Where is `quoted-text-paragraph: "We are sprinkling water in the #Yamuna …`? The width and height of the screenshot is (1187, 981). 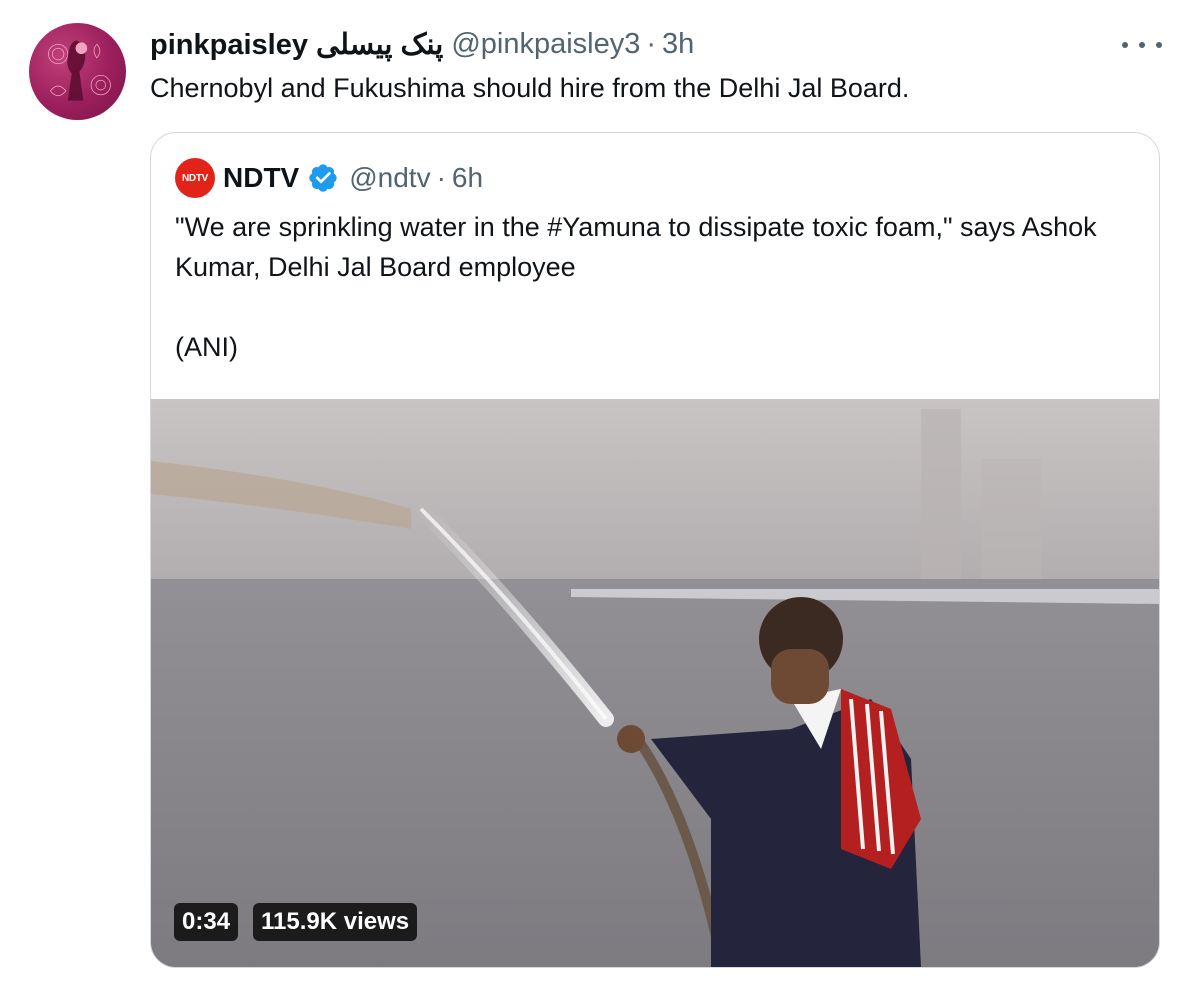
quoted-text-paragraph: "We are sprinkling water in the #Yamuna … is located at coordinates (636, 247).